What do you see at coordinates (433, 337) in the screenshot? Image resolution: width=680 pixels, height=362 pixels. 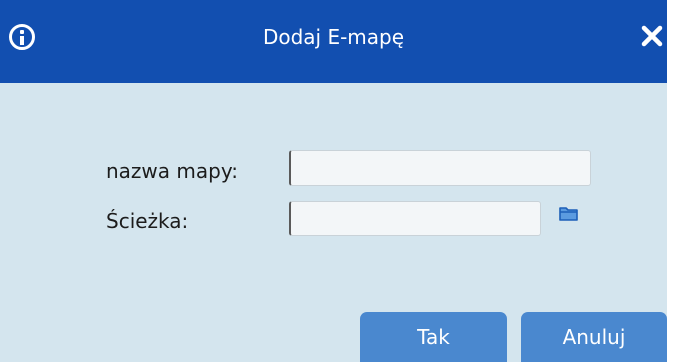 I see `ok-button: Tak` at bounding box center [433, 337].